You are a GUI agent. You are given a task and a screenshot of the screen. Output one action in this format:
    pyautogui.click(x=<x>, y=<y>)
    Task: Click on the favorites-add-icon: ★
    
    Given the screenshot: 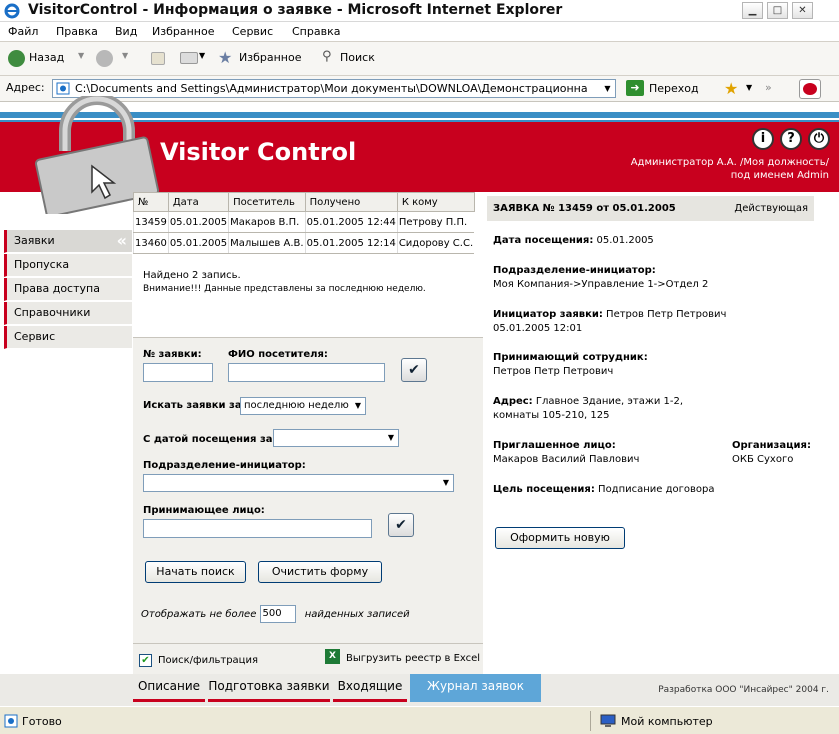 What is the action you would take?
    pyautogui.click(x=731, y=88)
    